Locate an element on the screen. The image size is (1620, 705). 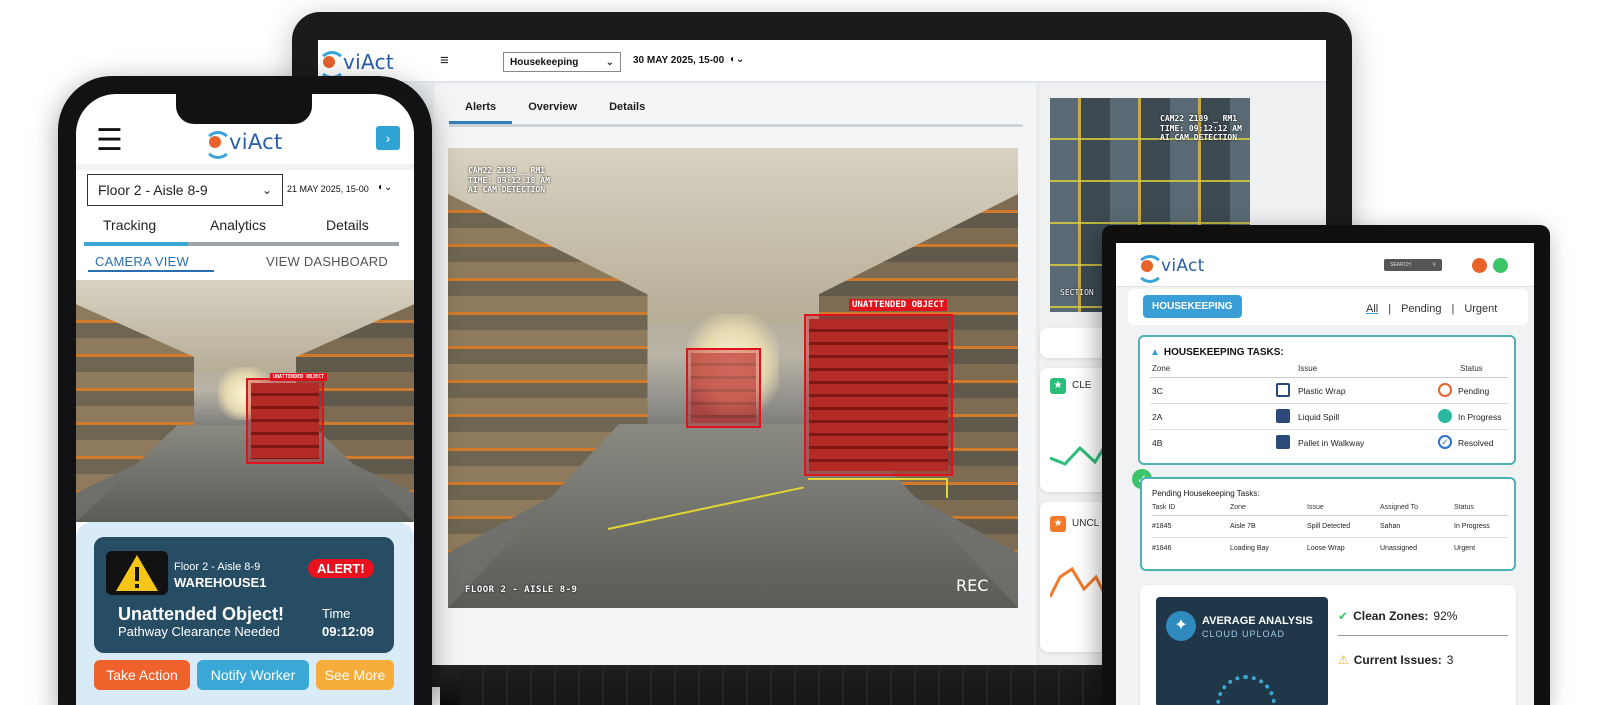
laptop-tabs: Alerts Overview Details is located at coordinates (736, 110).